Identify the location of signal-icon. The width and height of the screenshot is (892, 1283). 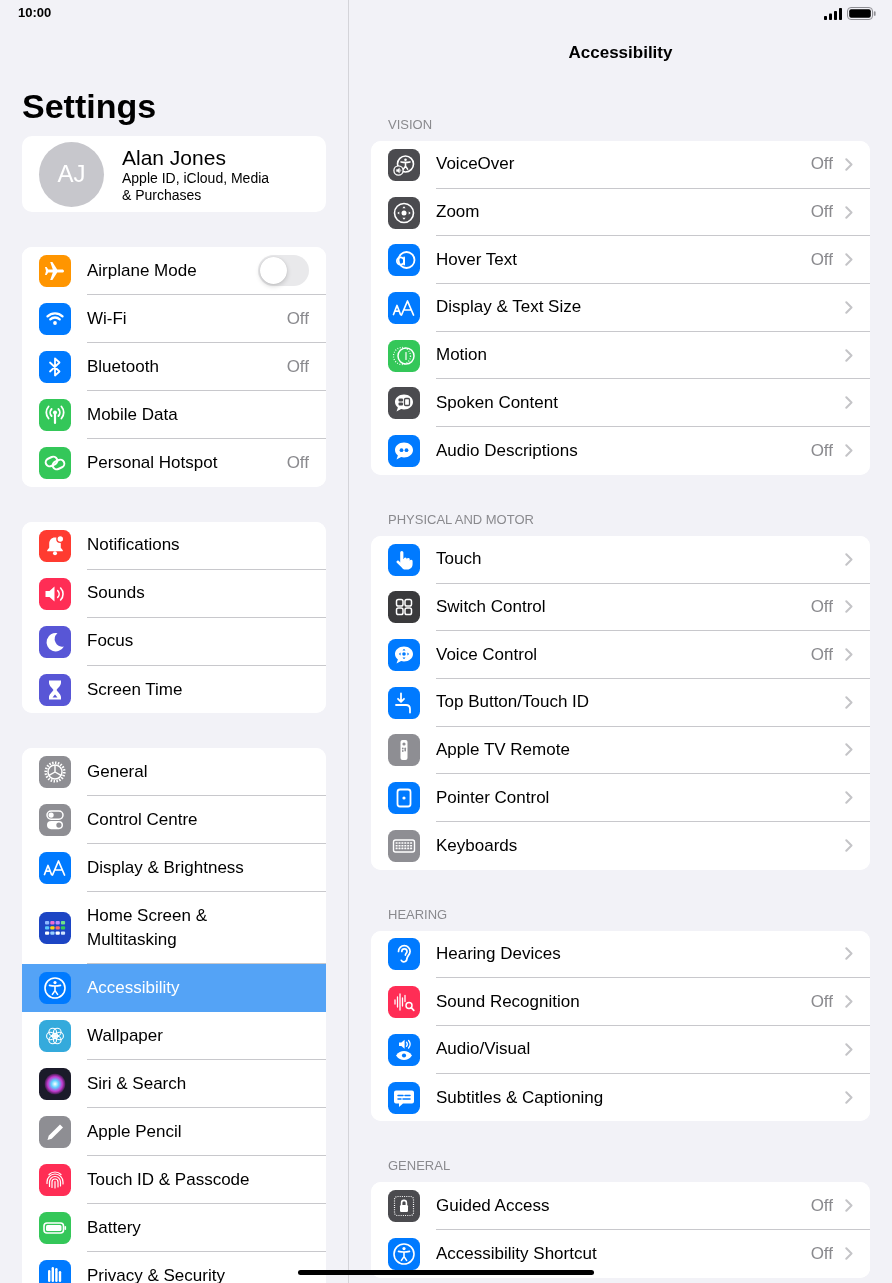
(833, 13).